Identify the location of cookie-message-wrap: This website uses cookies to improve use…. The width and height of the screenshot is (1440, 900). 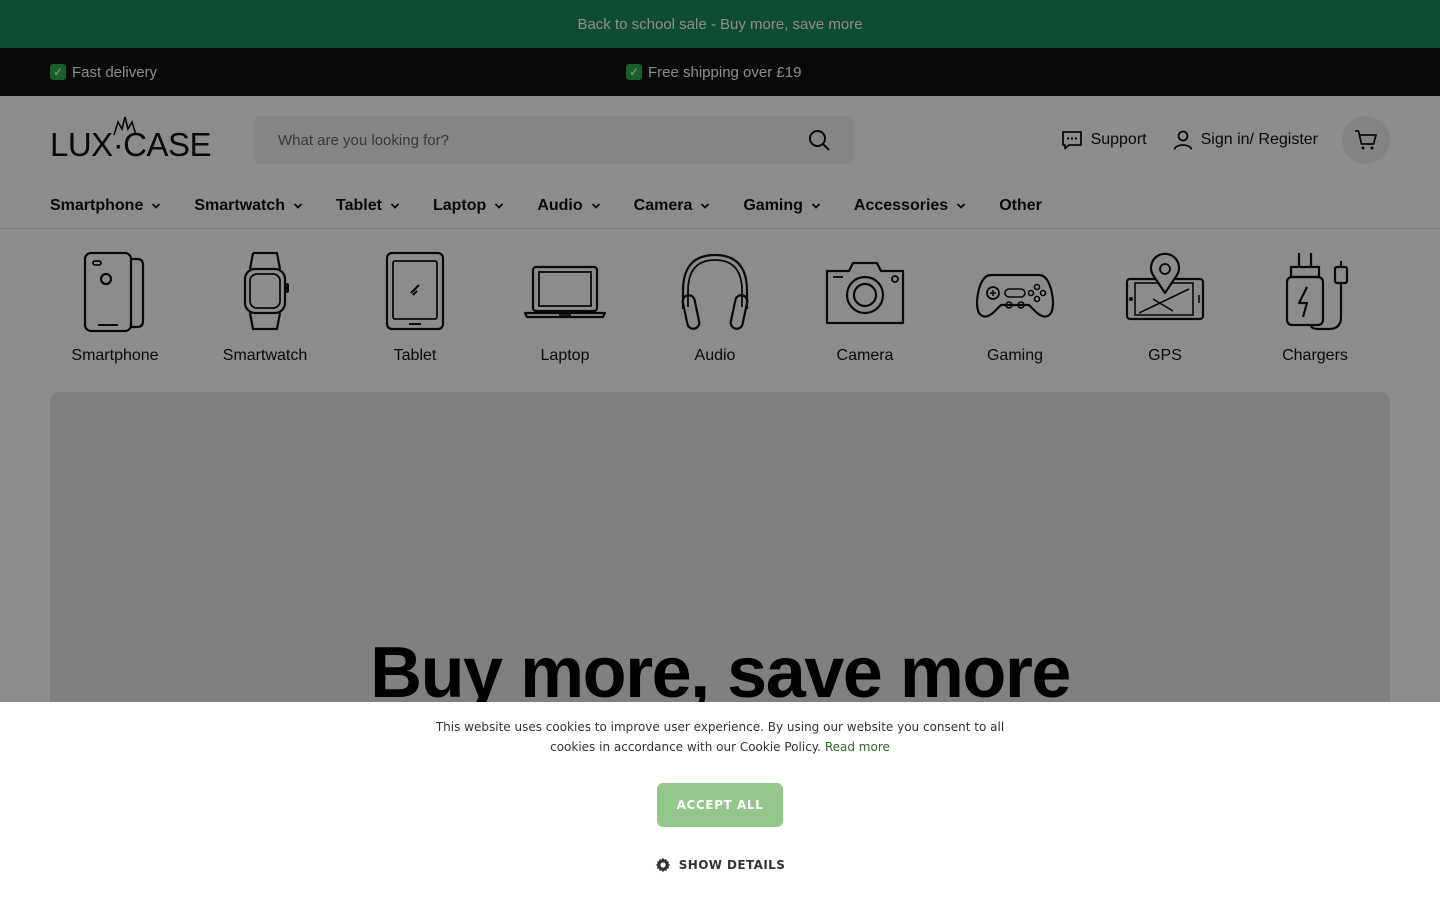
(720, 737).